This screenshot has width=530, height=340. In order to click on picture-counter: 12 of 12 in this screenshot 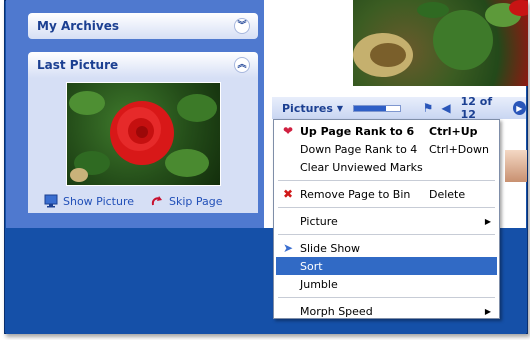, I will do `click(476, 108)`.